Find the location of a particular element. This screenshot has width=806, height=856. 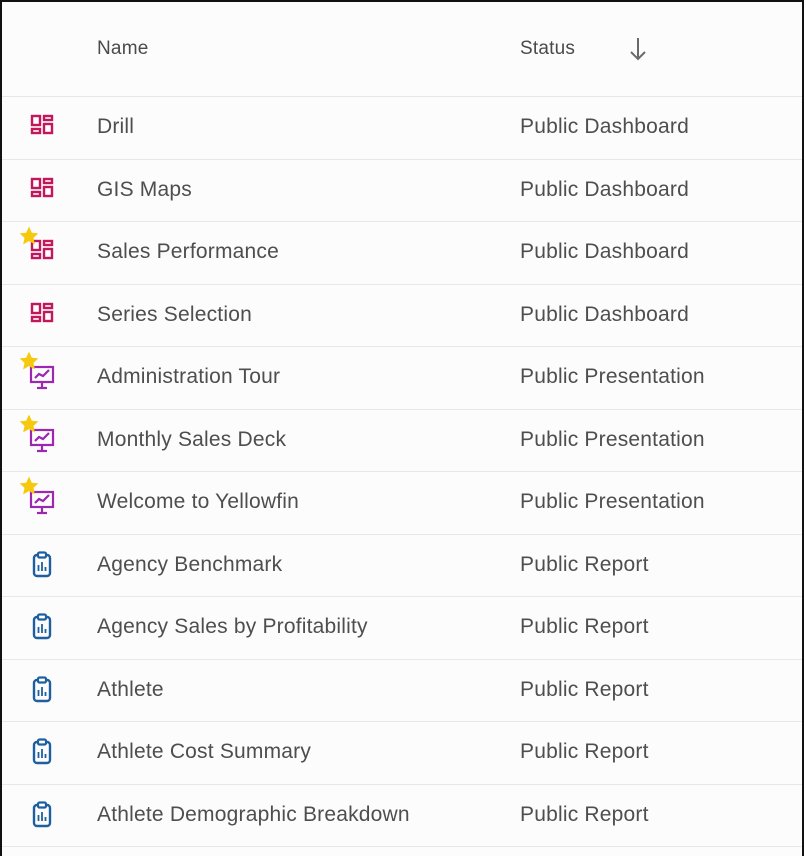

item-name: Welcome to Yellowfin is located at coordinates (198, 502).